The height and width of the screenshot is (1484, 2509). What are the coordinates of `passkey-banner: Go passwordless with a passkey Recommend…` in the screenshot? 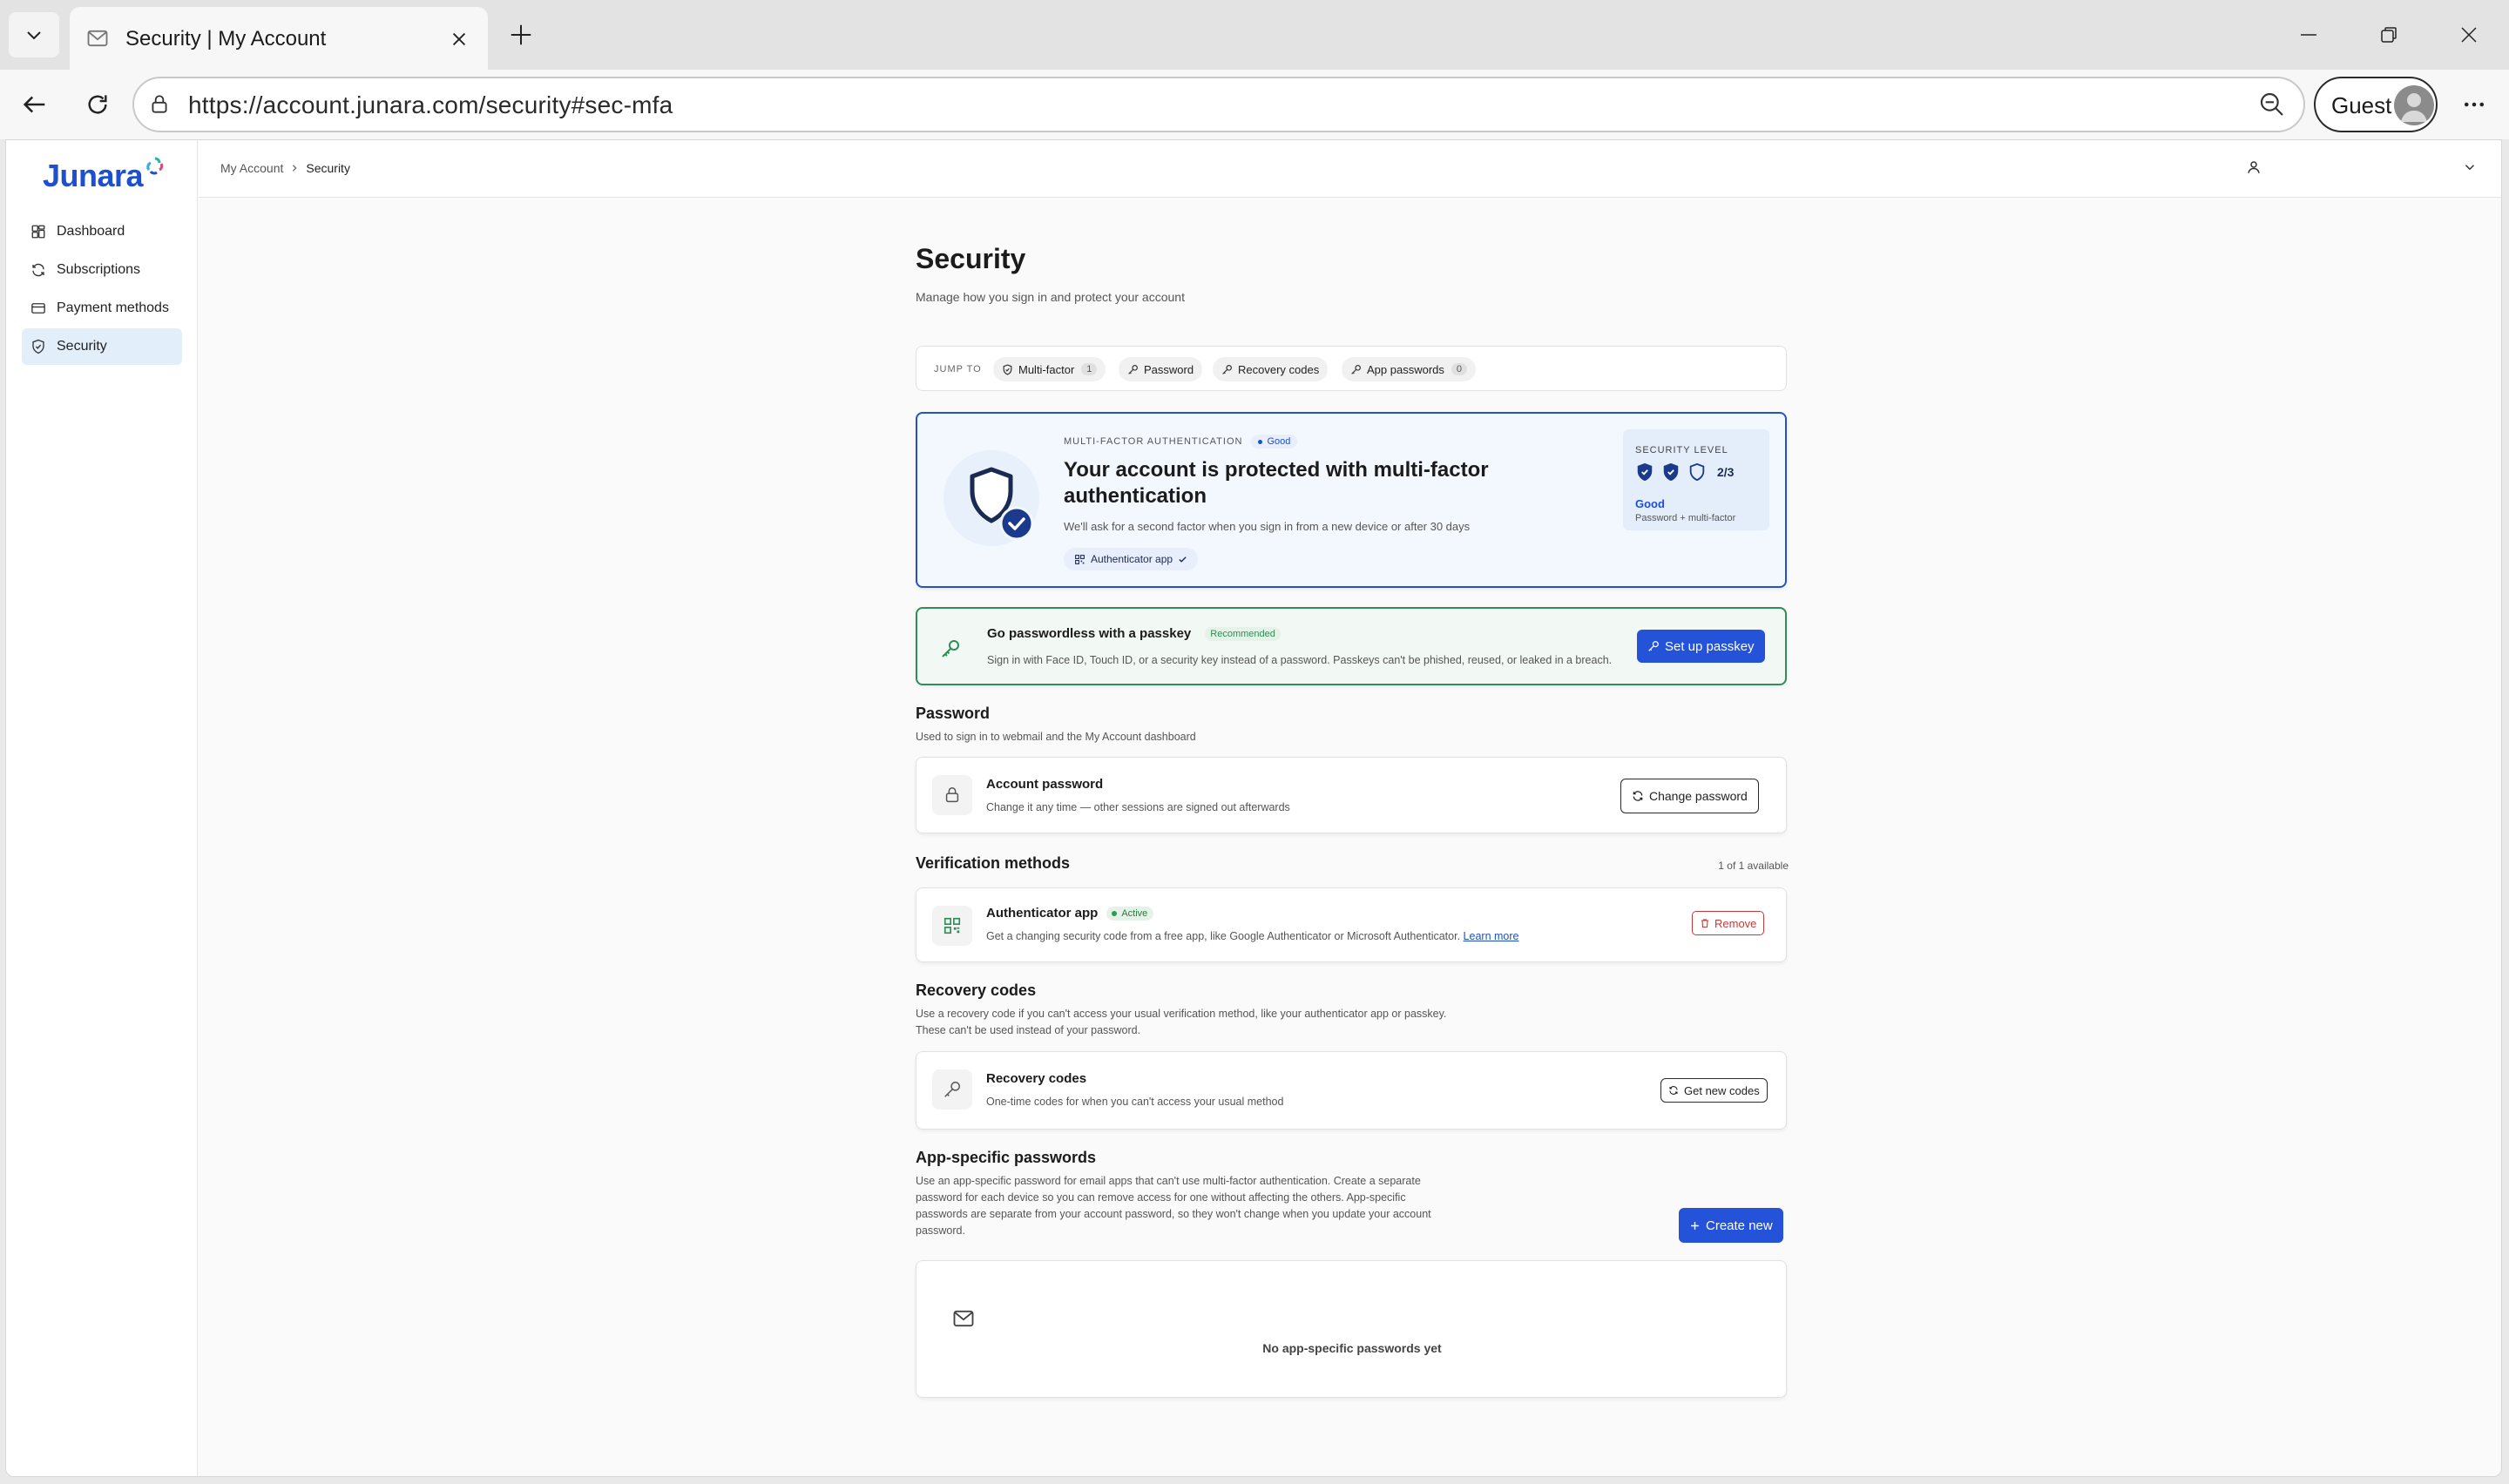 It's located at (1351, 646).